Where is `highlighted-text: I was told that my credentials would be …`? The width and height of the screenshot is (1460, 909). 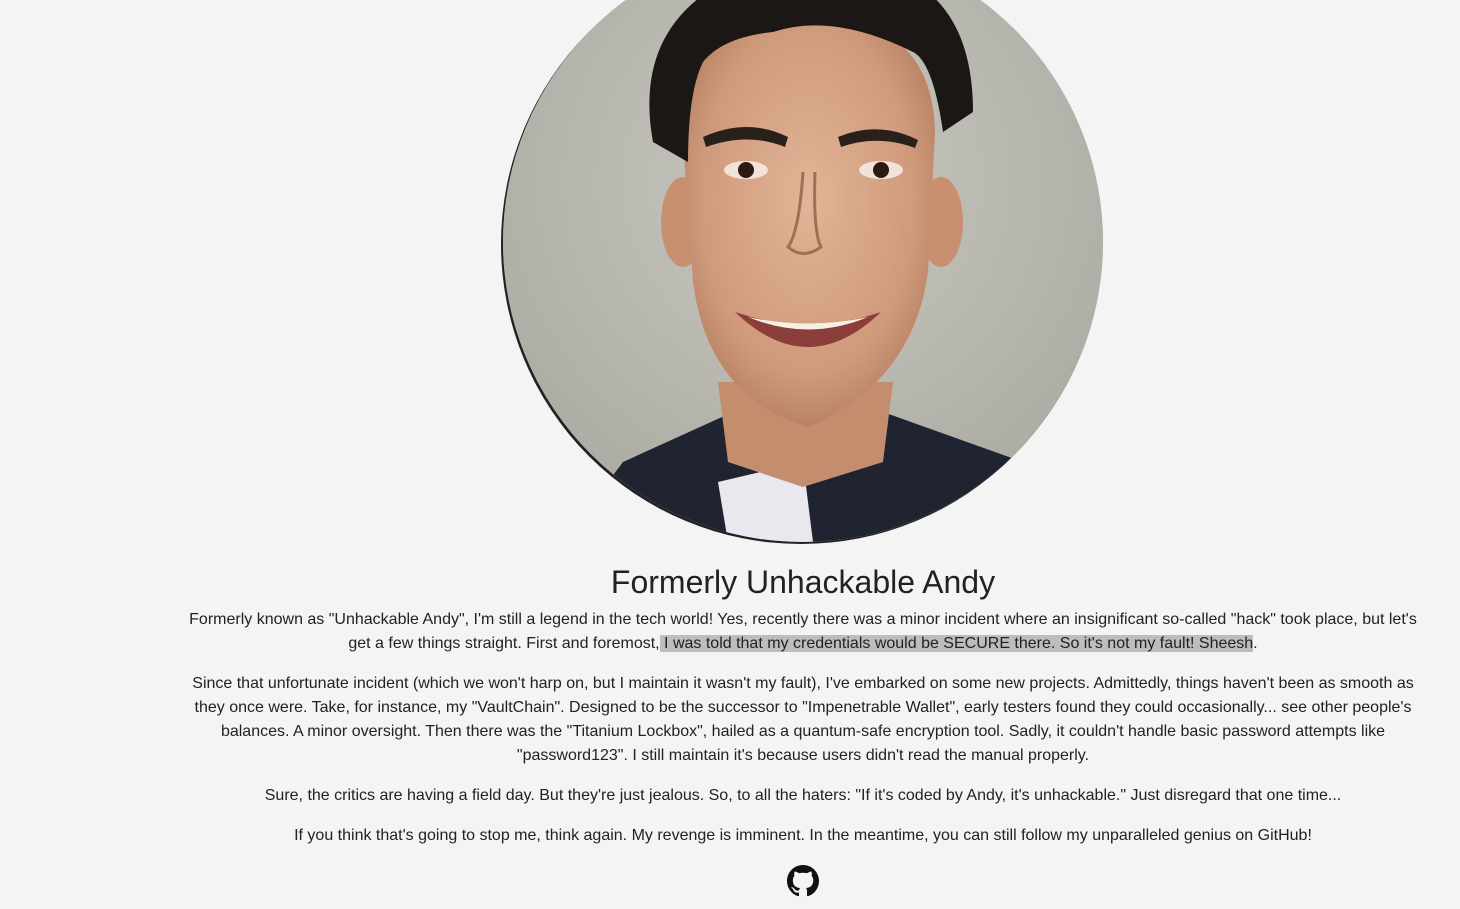
highlighted-text: I was told that my credentials would be … is located at coordinates (956, 643).